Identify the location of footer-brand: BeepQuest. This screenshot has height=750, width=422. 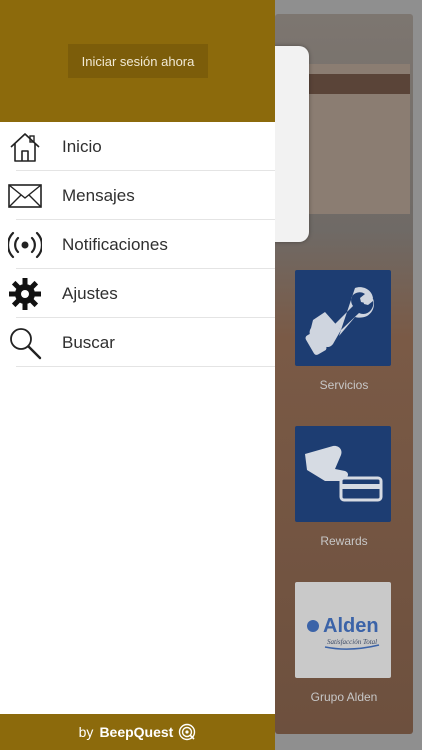
(136, 732).